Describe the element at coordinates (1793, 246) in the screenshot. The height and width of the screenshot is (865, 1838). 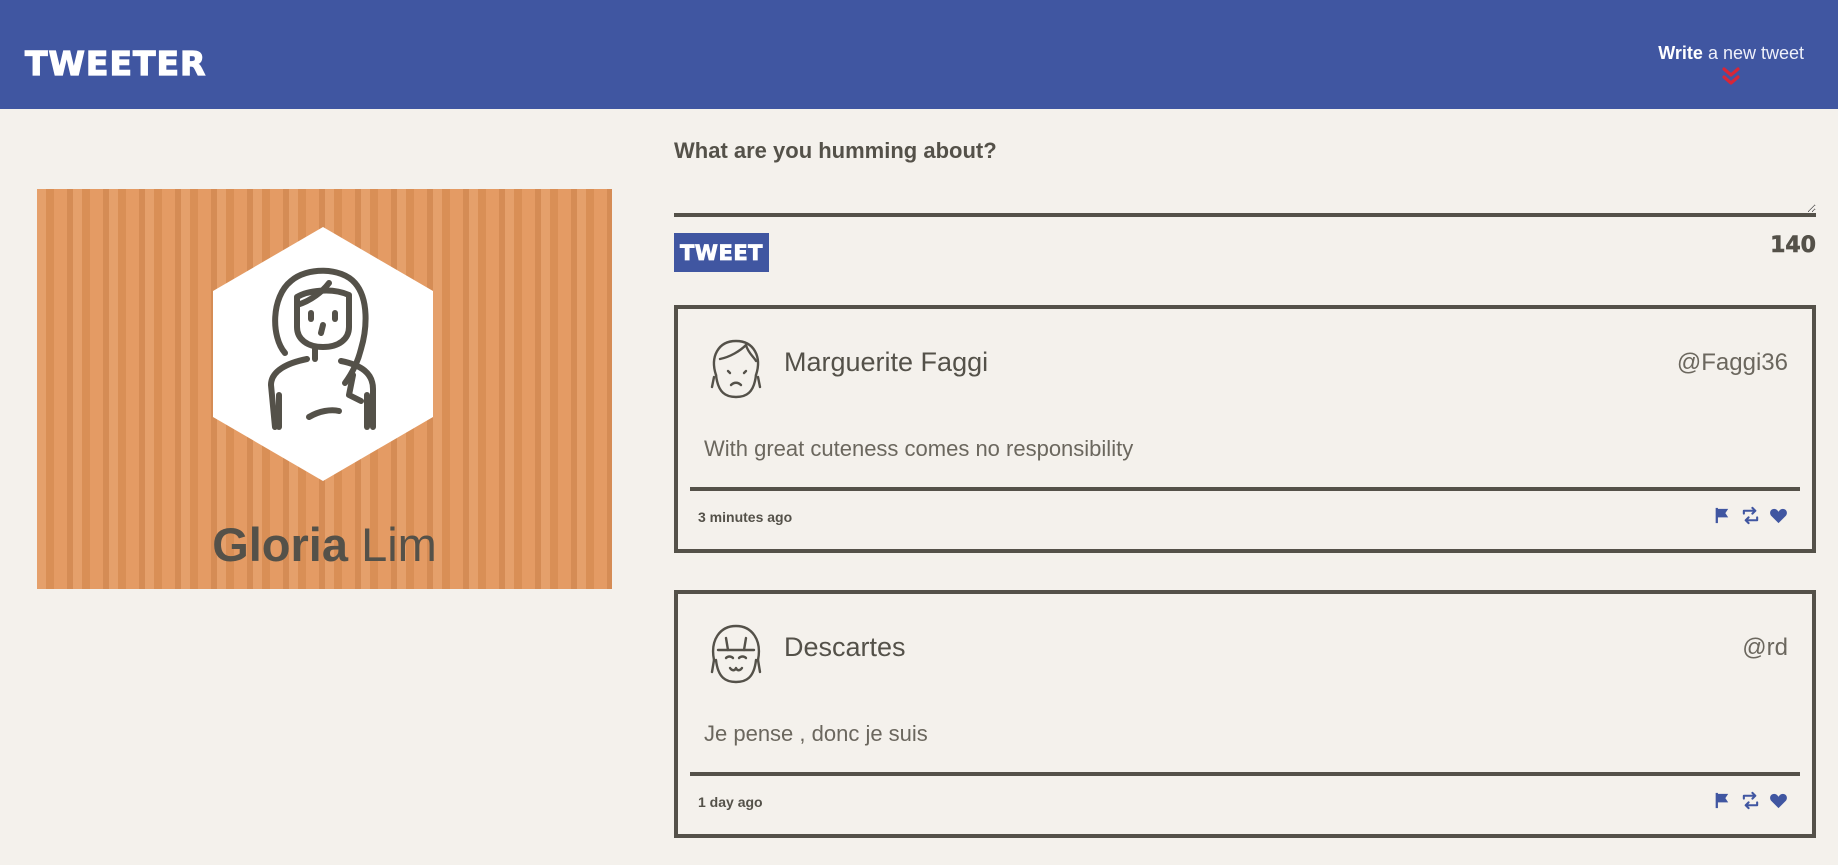
I see `character-counter: 140` at that location.